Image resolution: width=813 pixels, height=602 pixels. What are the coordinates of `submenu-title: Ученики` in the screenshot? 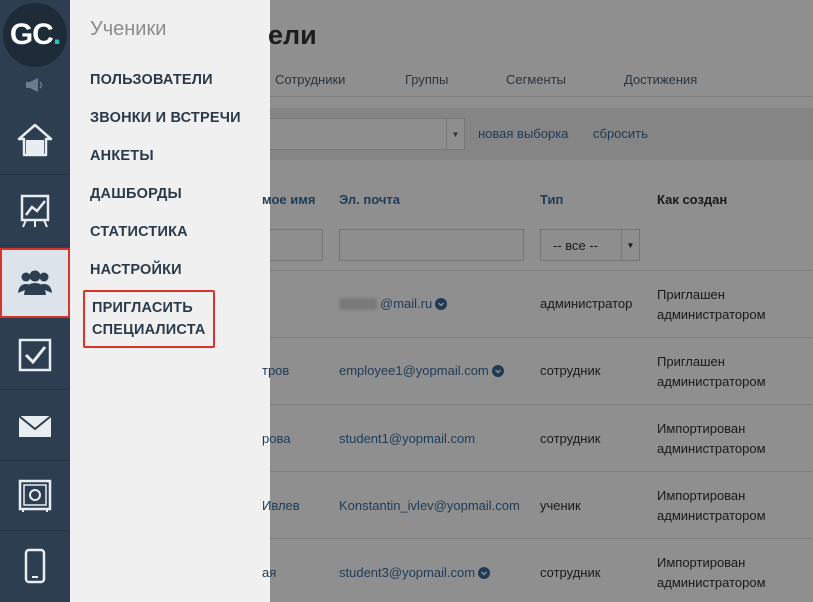 It's located at (128, 29).